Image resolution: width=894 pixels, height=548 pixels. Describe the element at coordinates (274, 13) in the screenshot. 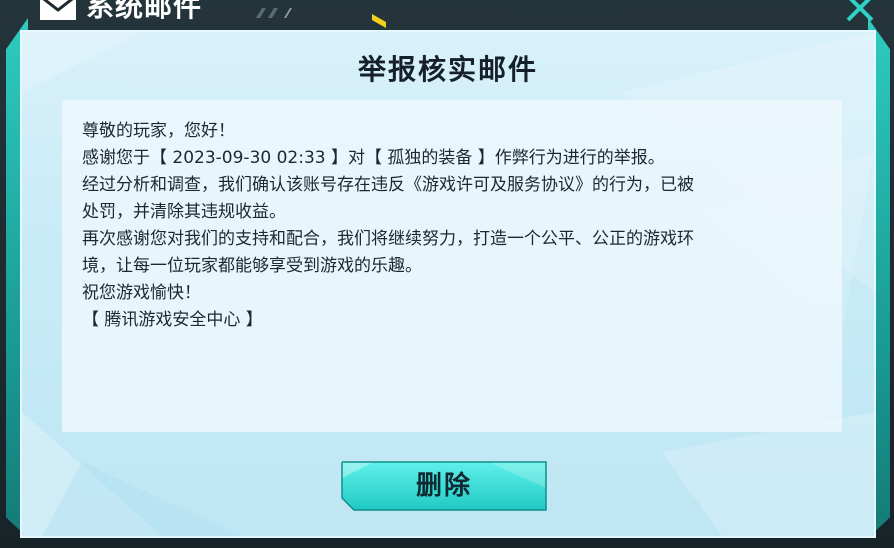

I see `title-decoration` at that location.